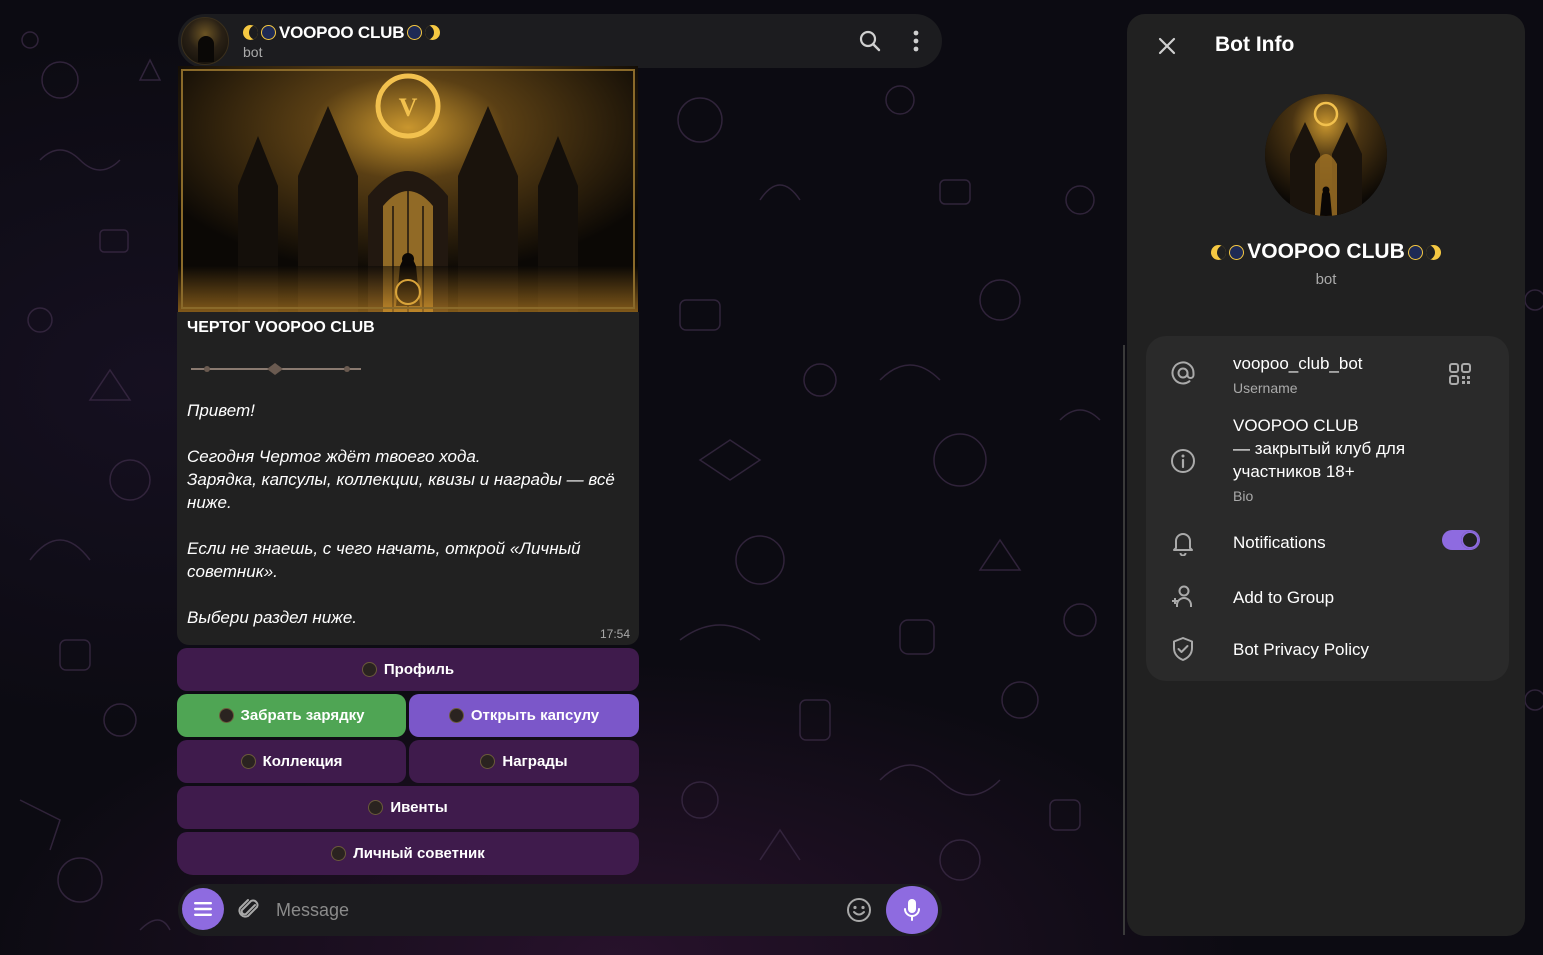  I want to click on advisor-button-label: Личный советник, so click(419, 853).